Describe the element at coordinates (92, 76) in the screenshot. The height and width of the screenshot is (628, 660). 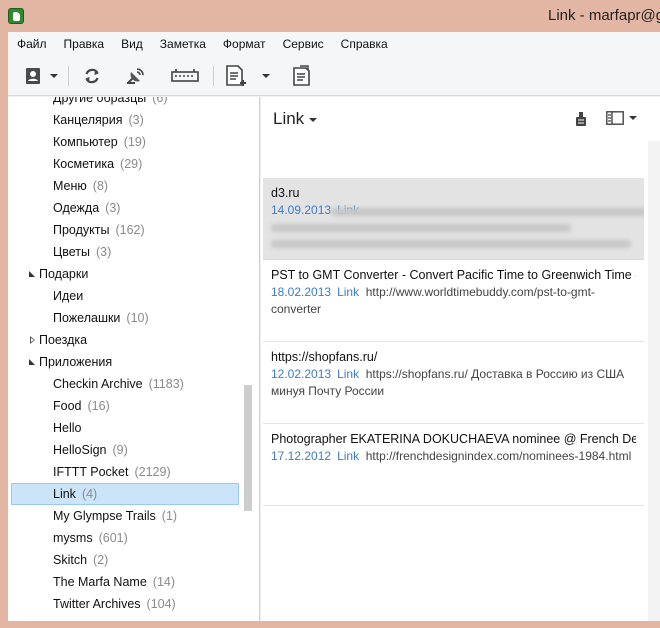
I see `sync-button` at that location.